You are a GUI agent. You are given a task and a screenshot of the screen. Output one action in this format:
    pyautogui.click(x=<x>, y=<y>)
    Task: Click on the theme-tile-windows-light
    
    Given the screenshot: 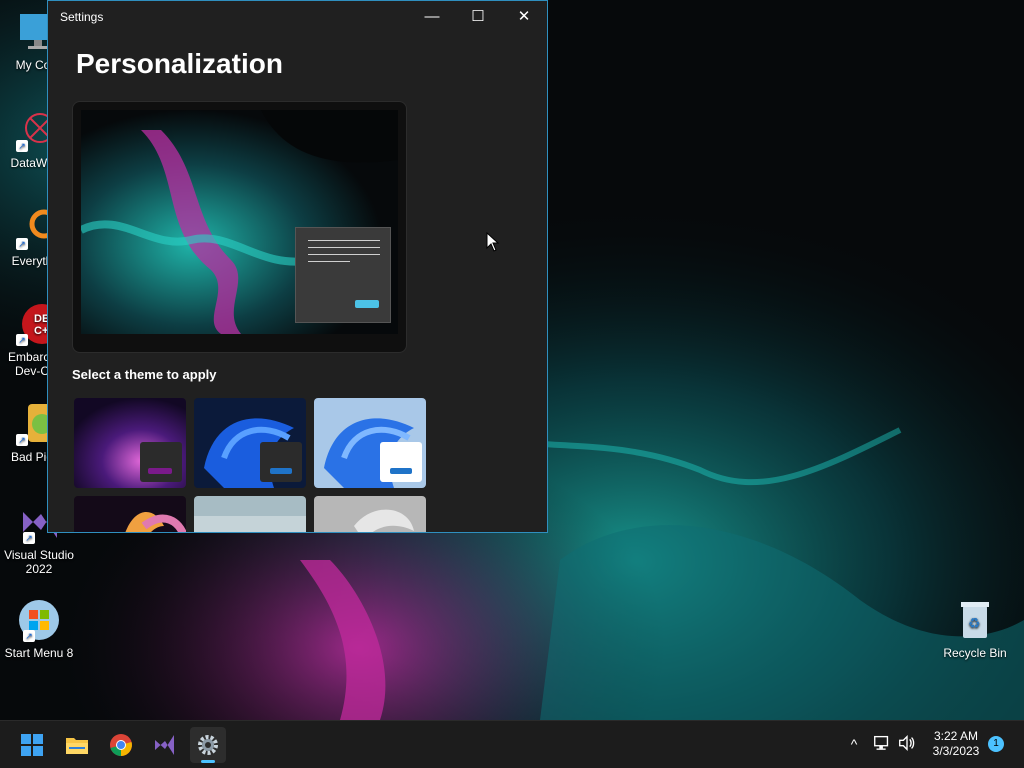 What is the action you would take?
    pyautogui.click(x=370, y=443)
    